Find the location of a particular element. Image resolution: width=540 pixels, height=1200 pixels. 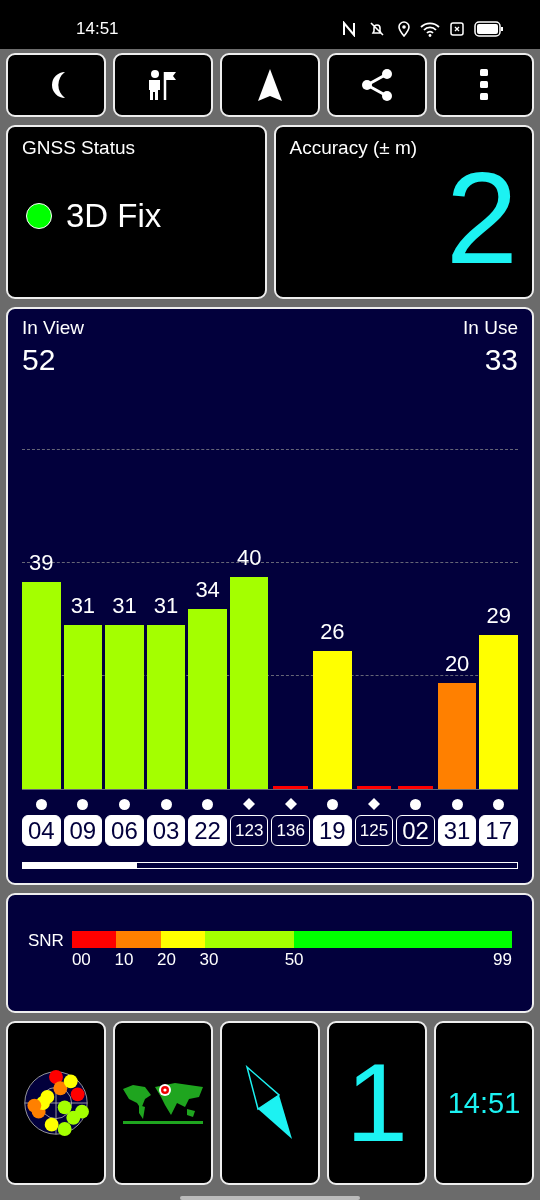

share-button is located at coordinates (377, 85).